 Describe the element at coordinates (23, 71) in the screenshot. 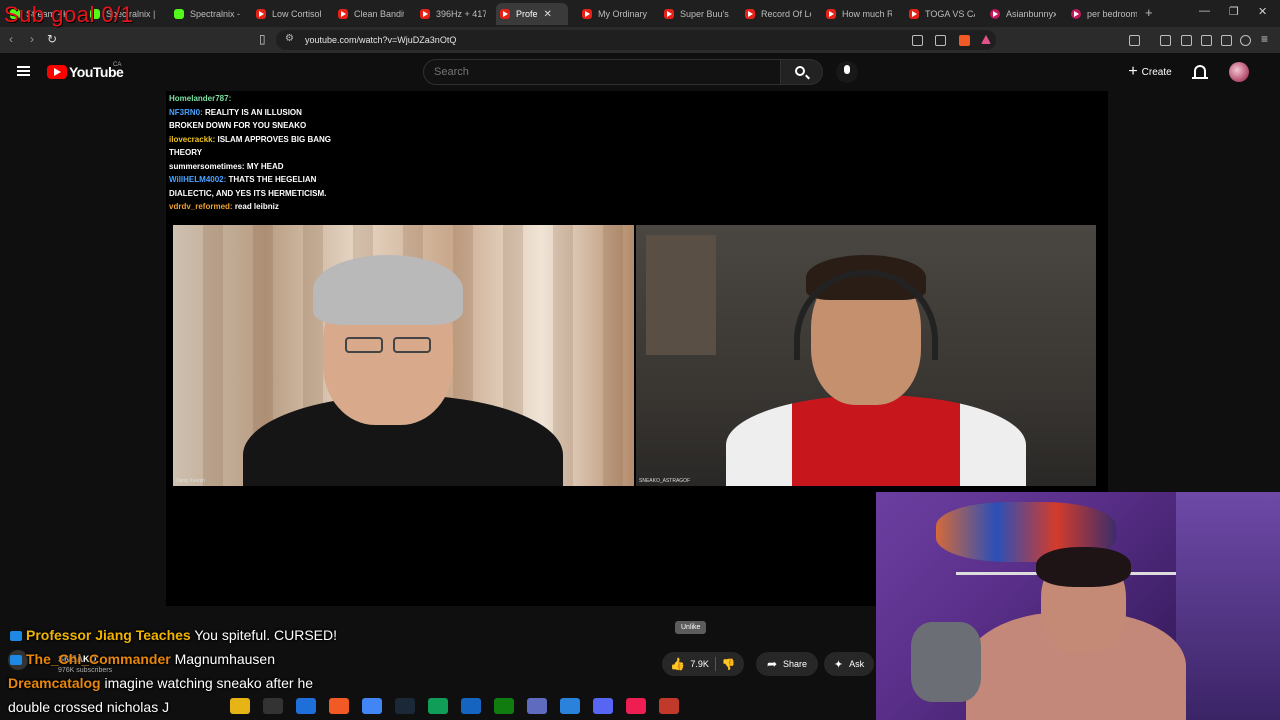

I see `menu-icon` at that location.